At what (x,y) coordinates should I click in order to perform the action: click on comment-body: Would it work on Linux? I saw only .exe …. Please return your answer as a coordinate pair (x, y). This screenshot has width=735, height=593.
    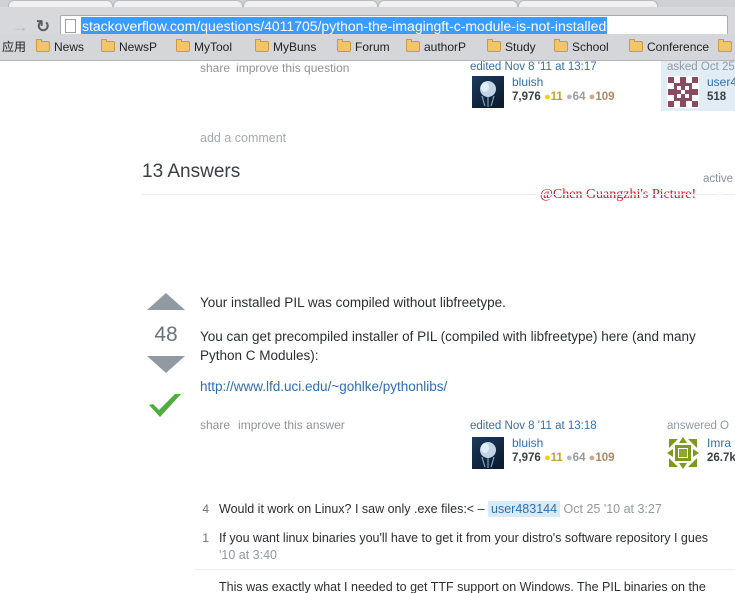
    Looking at the image, I should click on (477, 509).